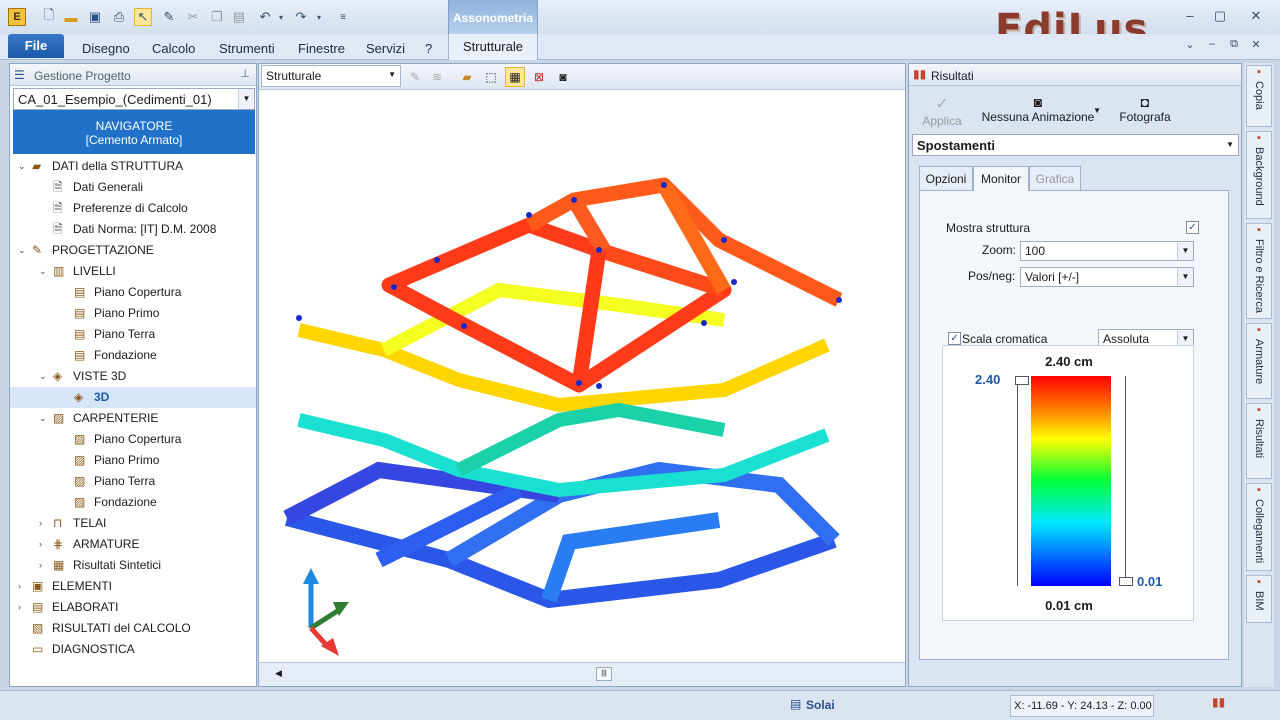 The height and width of the screenshot is (720, 1280). What do you see at coordinates (1256, 17) in the screenshot?
I see `close-button: ✕` at bounding box center [1256, 17].